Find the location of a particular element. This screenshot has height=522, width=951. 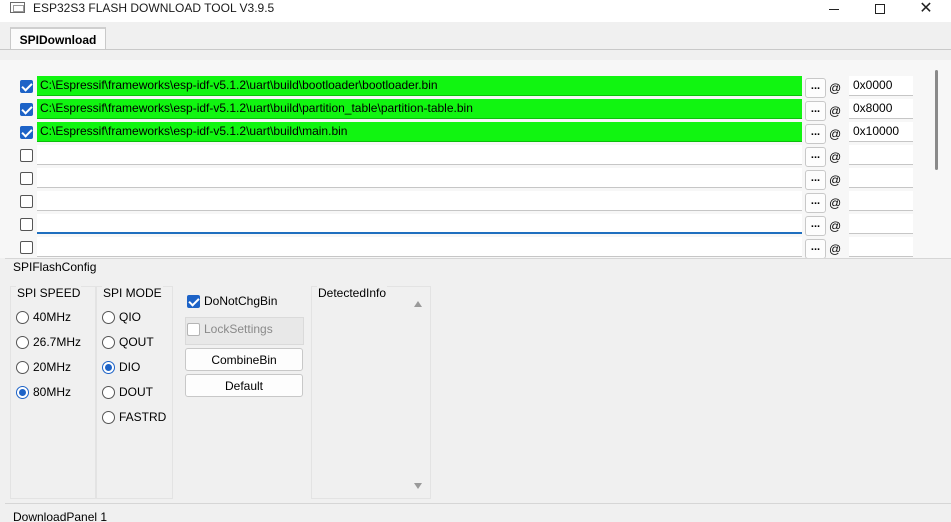

address-field: 0x0000 is located at coordinates (881, 86).